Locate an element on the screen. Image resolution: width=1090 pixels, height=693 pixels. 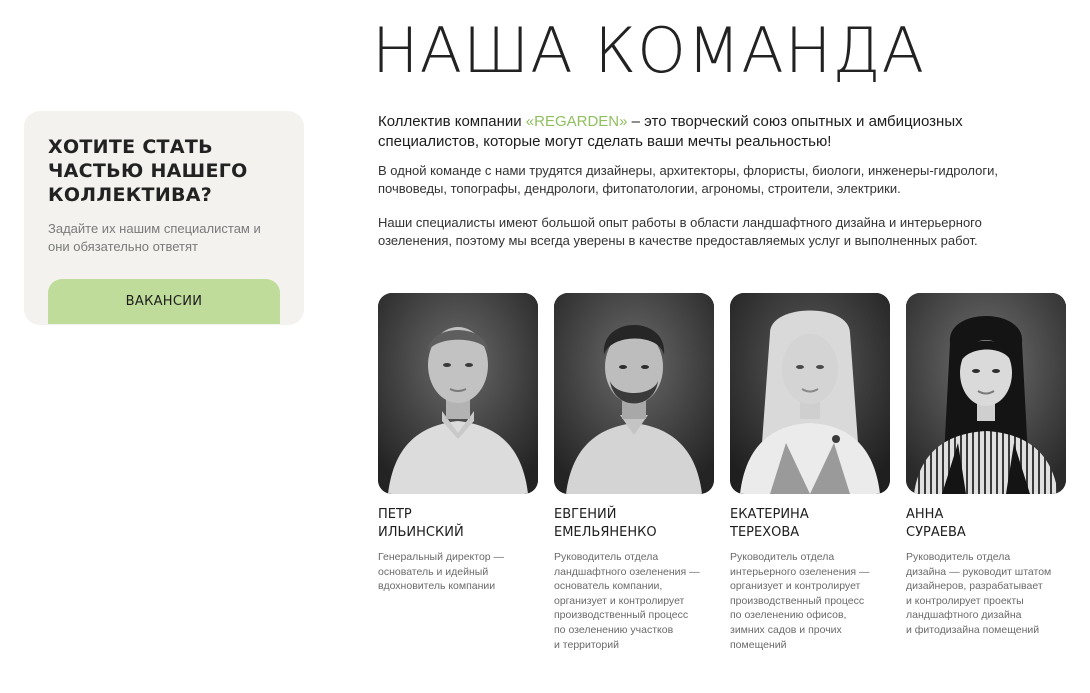
member-name: АННА СУРАЕВА is located at coordinates (986, 524).